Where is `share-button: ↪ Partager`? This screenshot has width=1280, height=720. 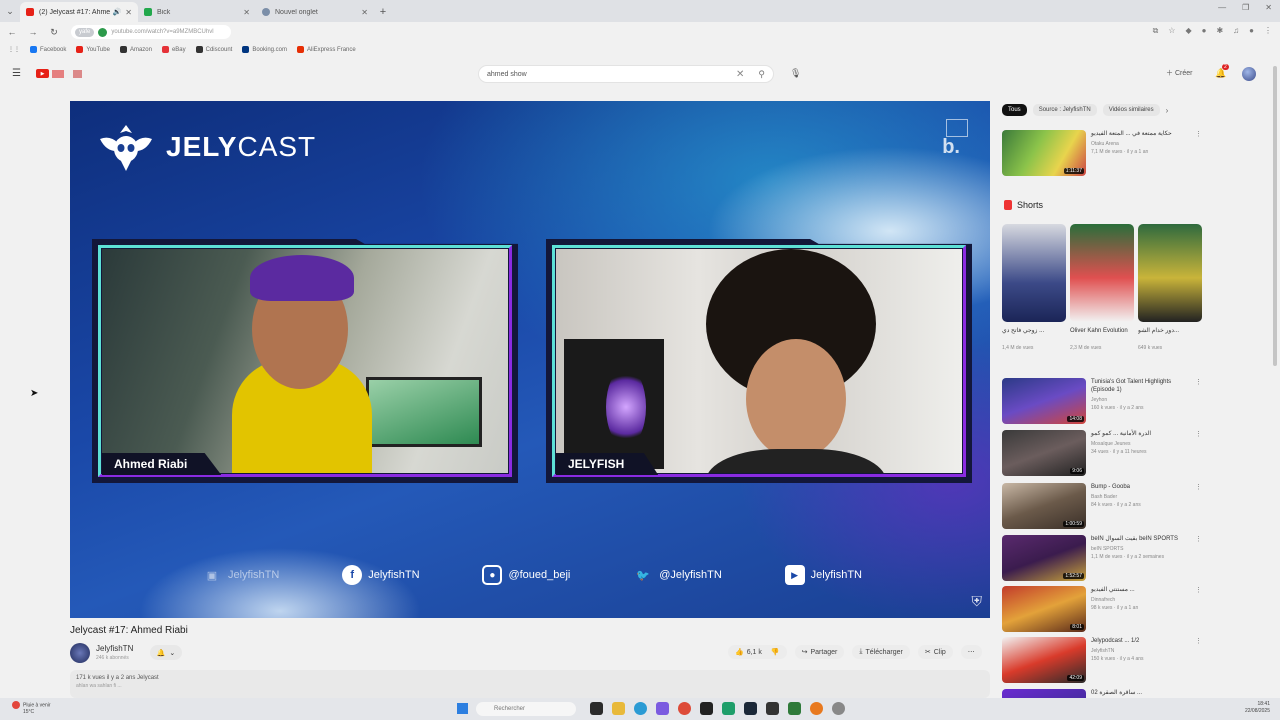 share-button: ↪ Partager is located at coordinates (819, 652).